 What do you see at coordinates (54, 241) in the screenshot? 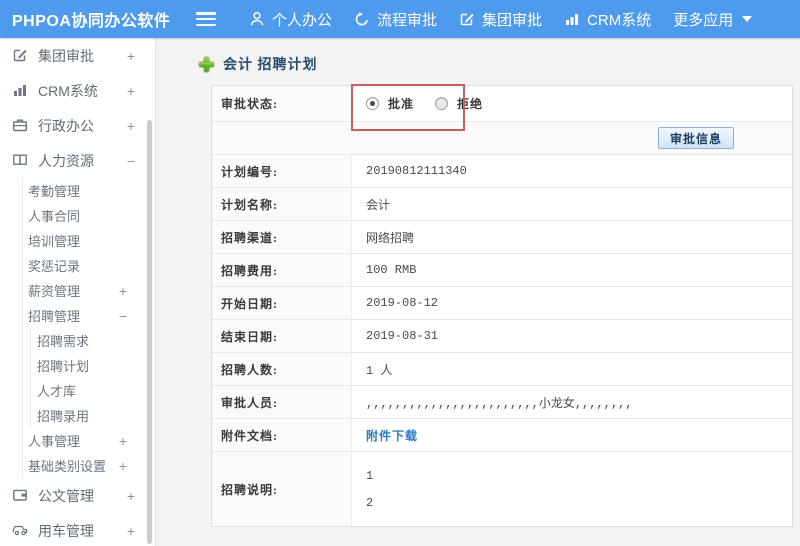
I see `sidebar-item-label: 培训管理` at bounding box center [54, 241].